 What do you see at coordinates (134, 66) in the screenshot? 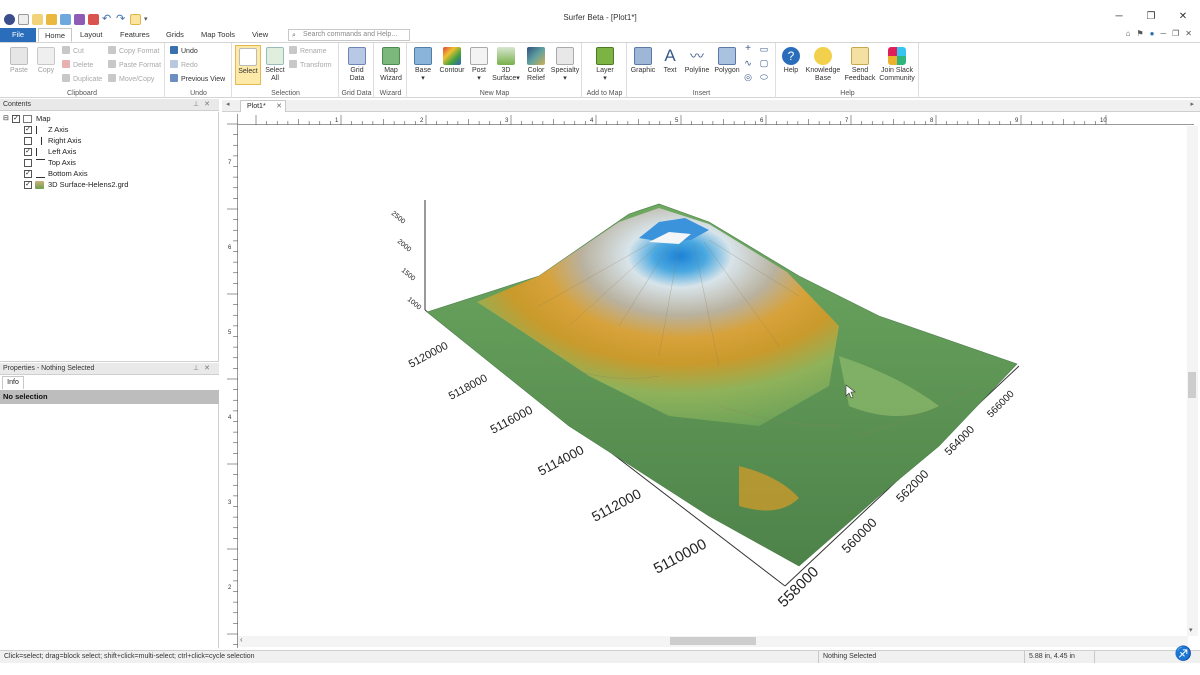
I see `paste-format-button: Paste Format` at bounding box center [134, 66].